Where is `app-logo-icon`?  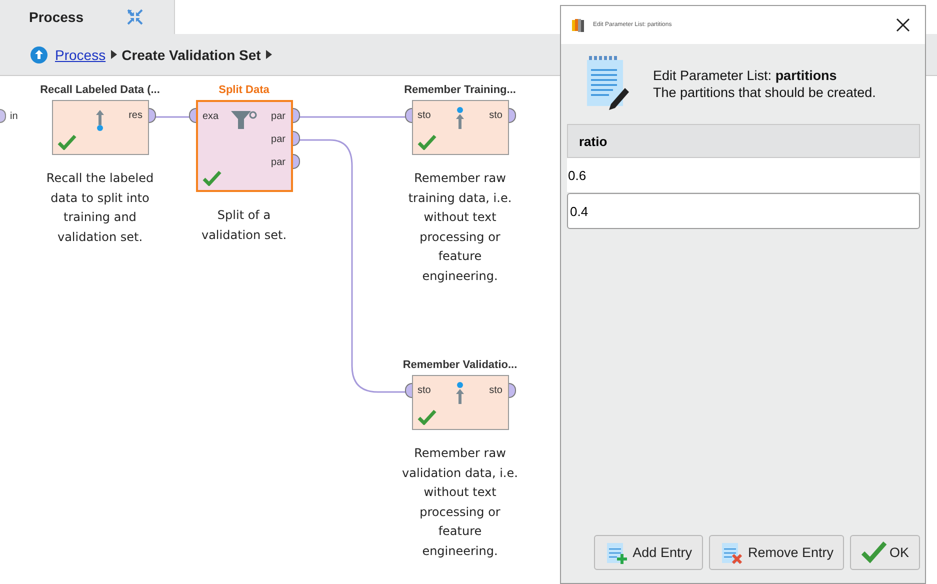
app-logo-icon is located at coordinates (579, 25).